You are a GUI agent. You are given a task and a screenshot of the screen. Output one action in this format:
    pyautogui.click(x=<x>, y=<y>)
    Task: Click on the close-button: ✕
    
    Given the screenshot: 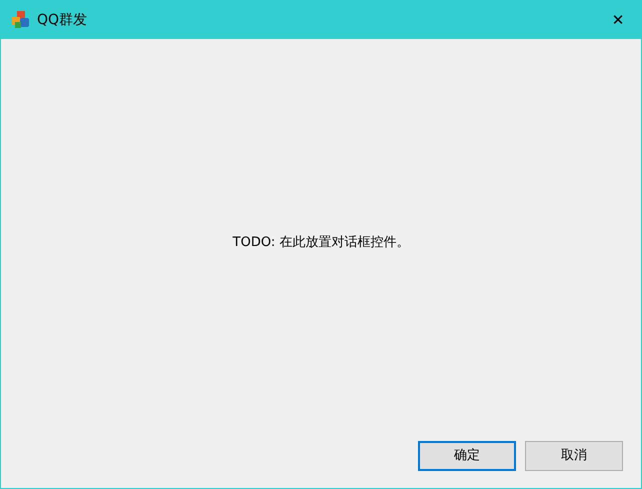 What is the action you would take?
    pyautogui.click(x=618, y=20)
    